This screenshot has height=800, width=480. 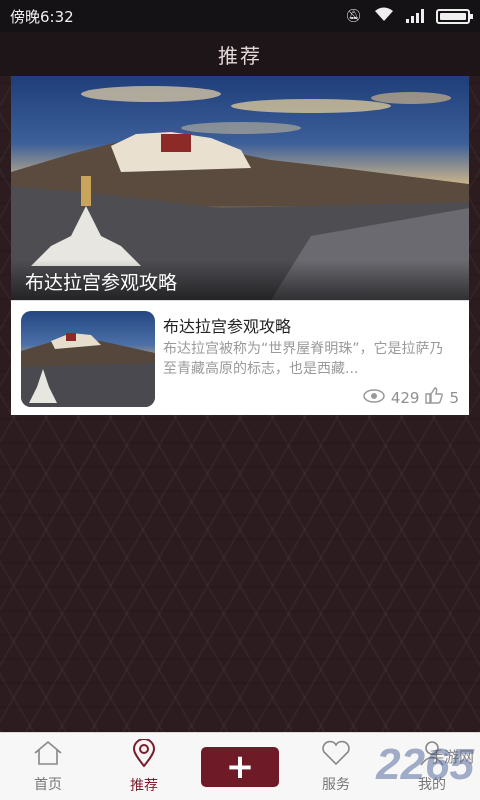 I want to click on page-title: 推荐, so click(x=240, y=55).